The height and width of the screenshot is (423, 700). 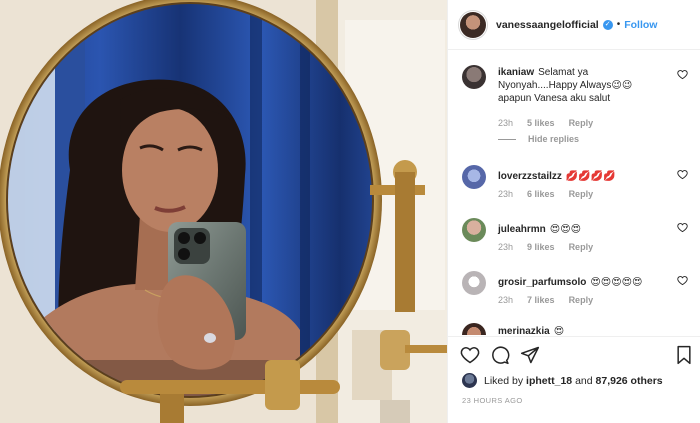 What do you see at coordinates (530, 176) in the screenshot?
I see `commenter-username: loverzzstailzz` at bounding box center [530, 176].